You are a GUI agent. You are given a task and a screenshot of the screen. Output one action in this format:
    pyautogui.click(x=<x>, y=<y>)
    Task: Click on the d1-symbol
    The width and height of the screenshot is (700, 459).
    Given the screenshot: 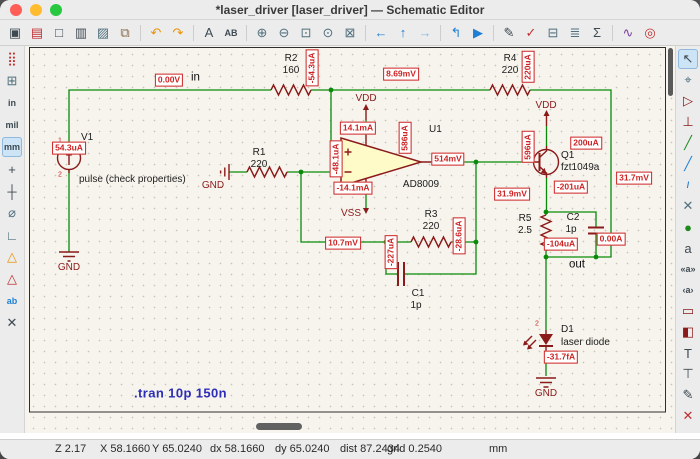 What is the action you would take?
    pyautogui.click(x=538, y=341)
    